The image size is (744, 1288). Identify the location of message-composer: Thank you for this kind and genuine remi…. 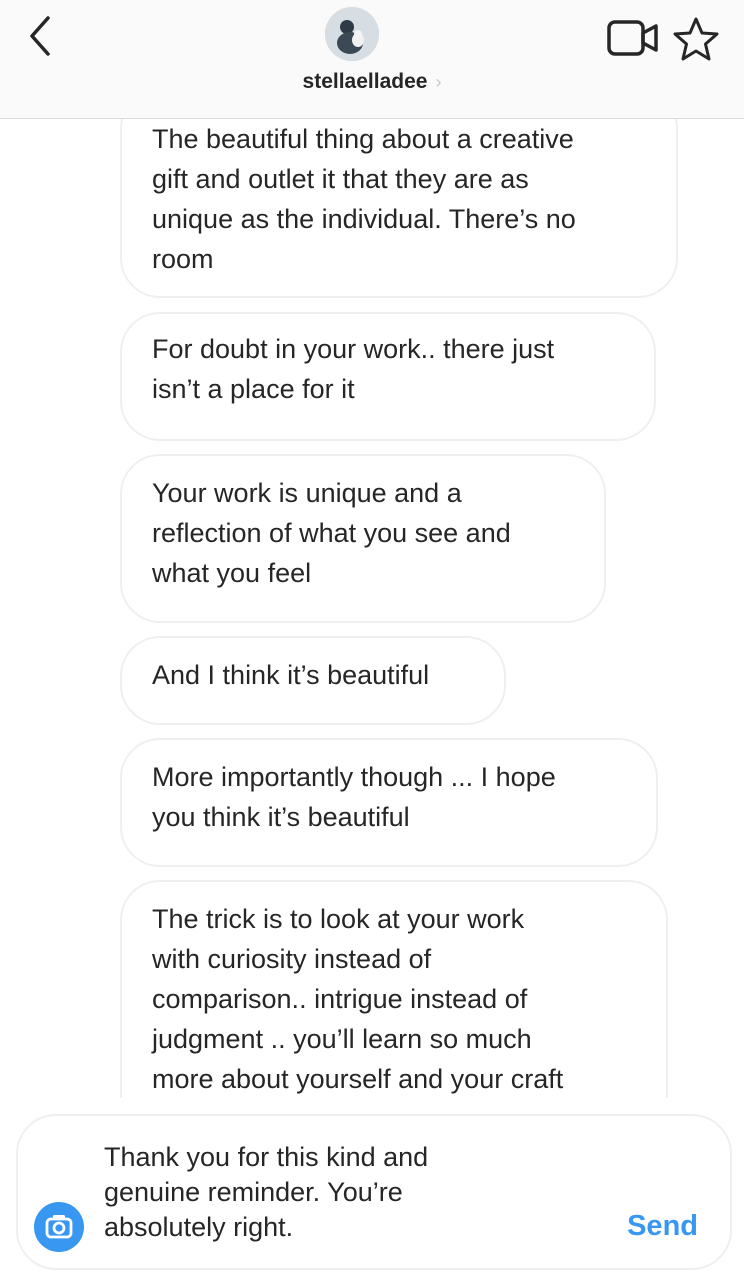
(374, 1192).